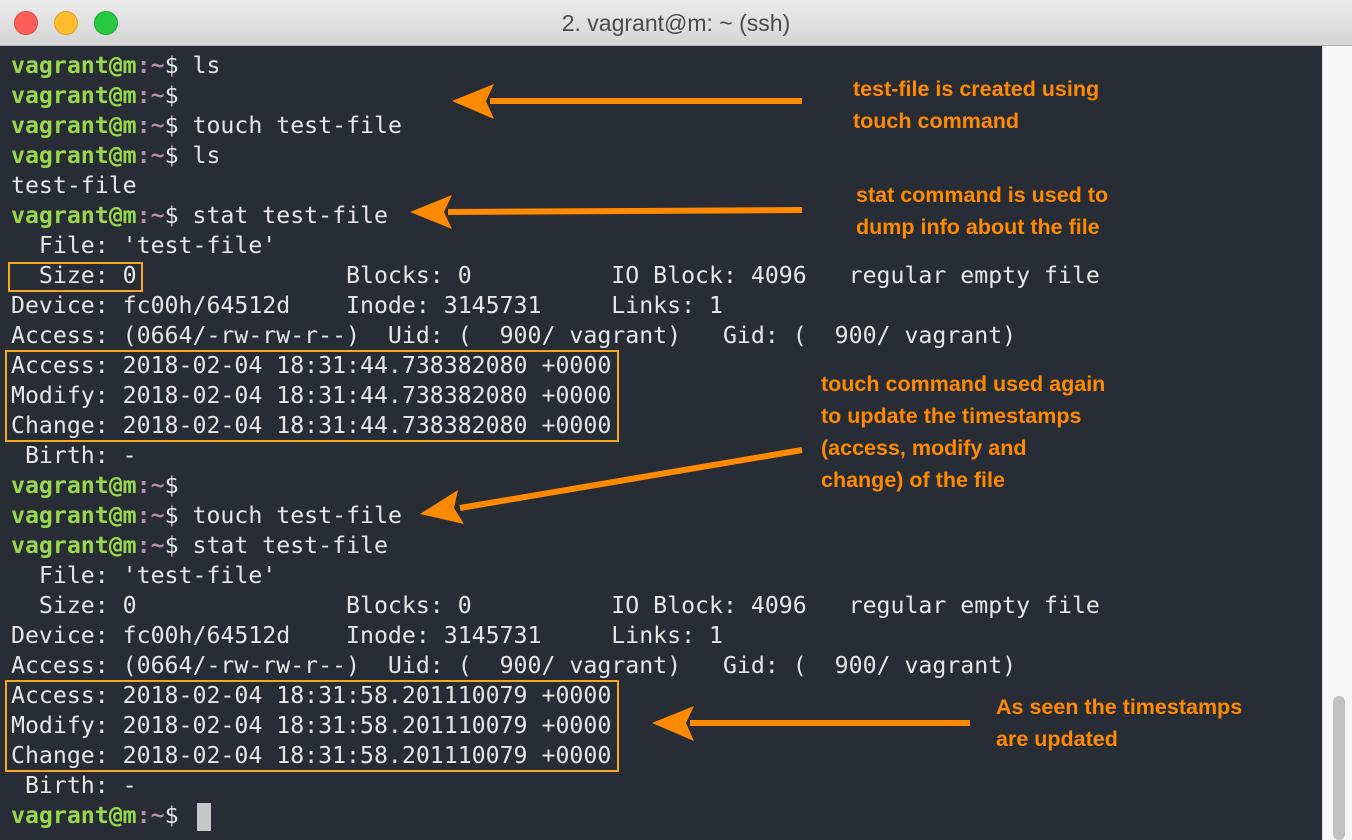 This screenshot has width=1352, height=840. What do you see at coordinates (203, 816) in the screenshot?
I see `terminal-cursor` at bounding box center [203, 816].